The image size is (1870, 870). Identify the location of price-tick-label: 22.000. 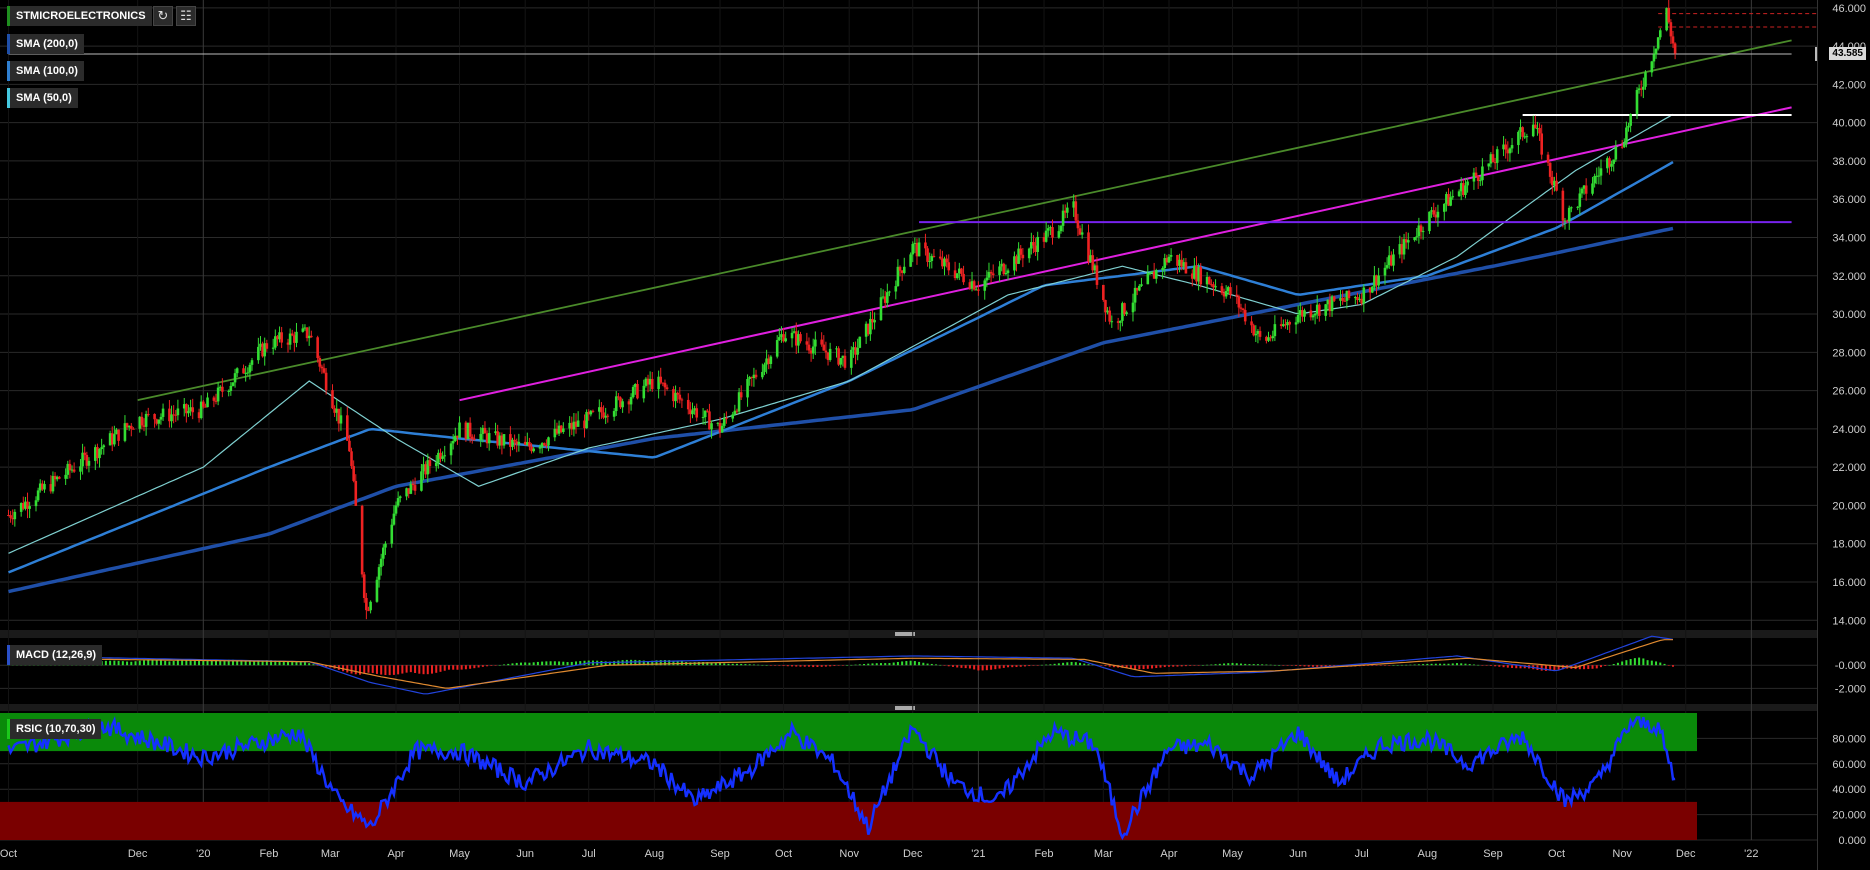
(1849, 468).